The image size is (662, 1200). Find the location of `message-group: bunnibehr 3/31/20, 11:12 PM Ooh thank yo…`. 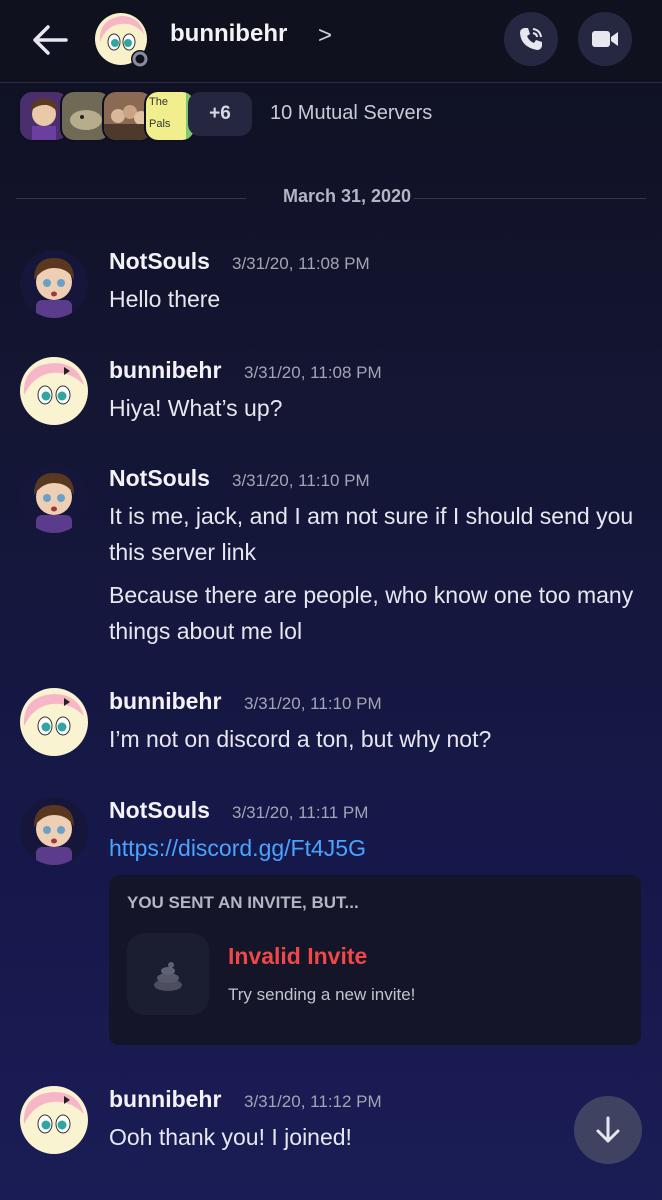

message-group: bunnibehr 3/31/20, 11:12 PM Ooh thank yo… is located at coordinates (331, 1126).